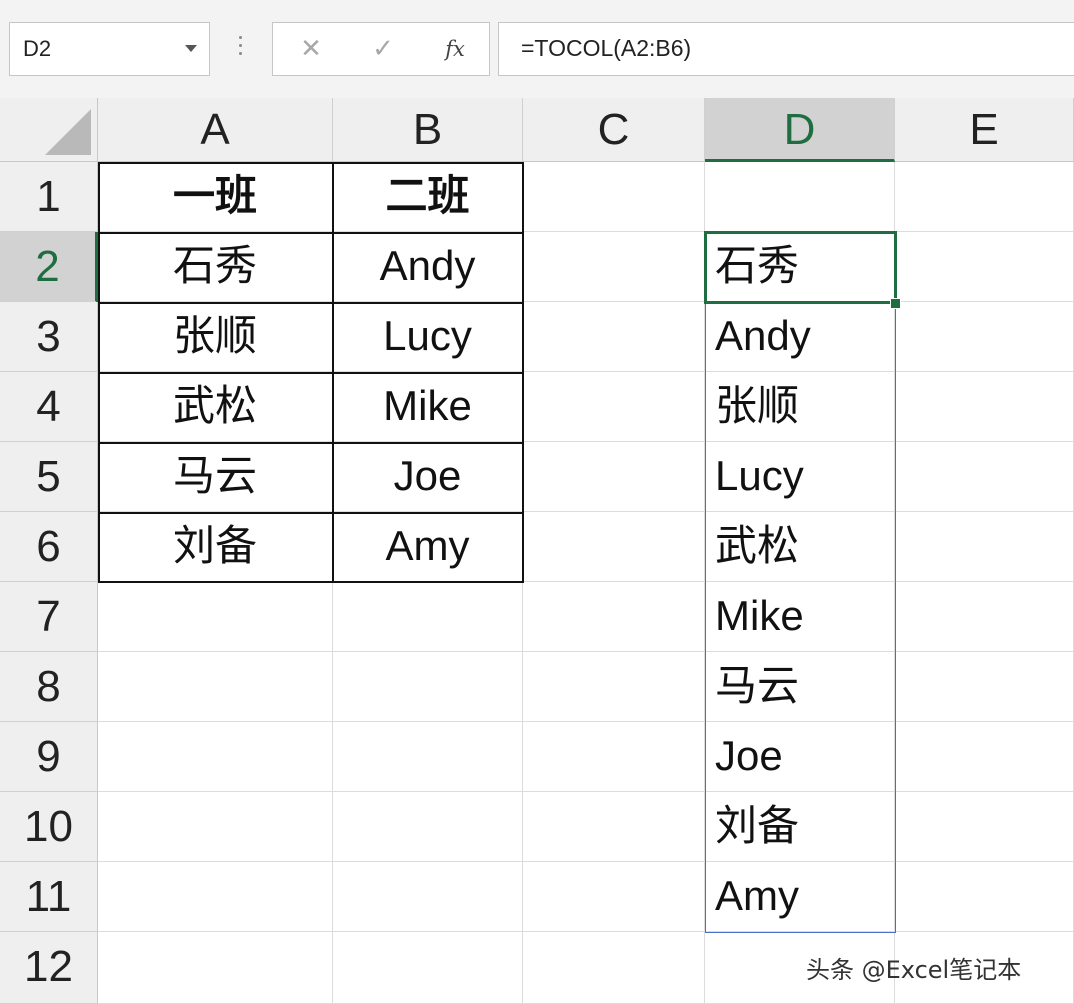 This screenshot has width=1074, height=1004. What do you see at coordinates (215, 757) in the screenshot?
I see `cell-a9` at bounding box center [215, 757].